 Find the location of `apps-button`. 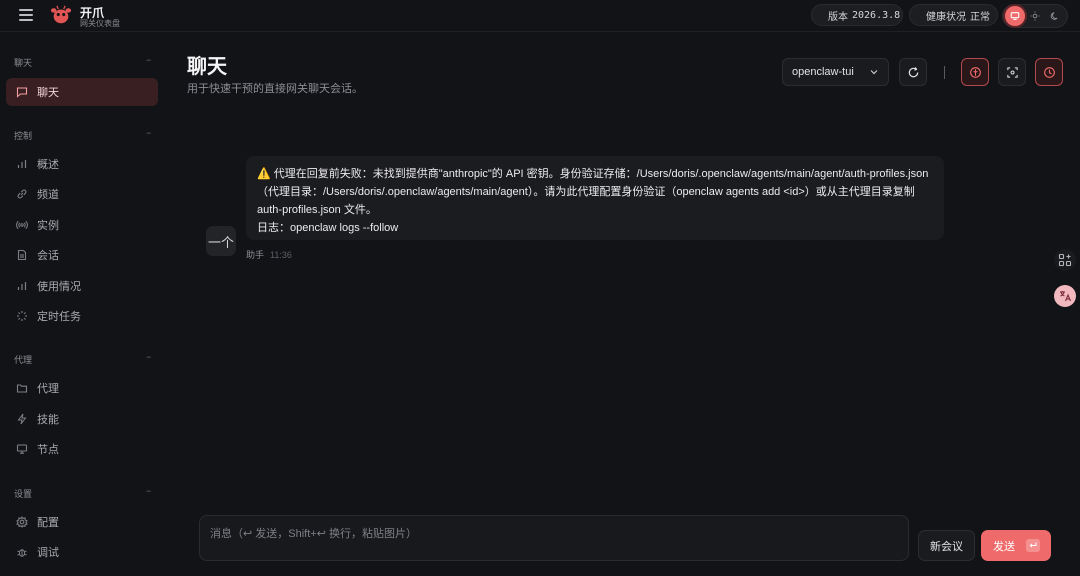

apps-button is located at coordinates (1065, 260).